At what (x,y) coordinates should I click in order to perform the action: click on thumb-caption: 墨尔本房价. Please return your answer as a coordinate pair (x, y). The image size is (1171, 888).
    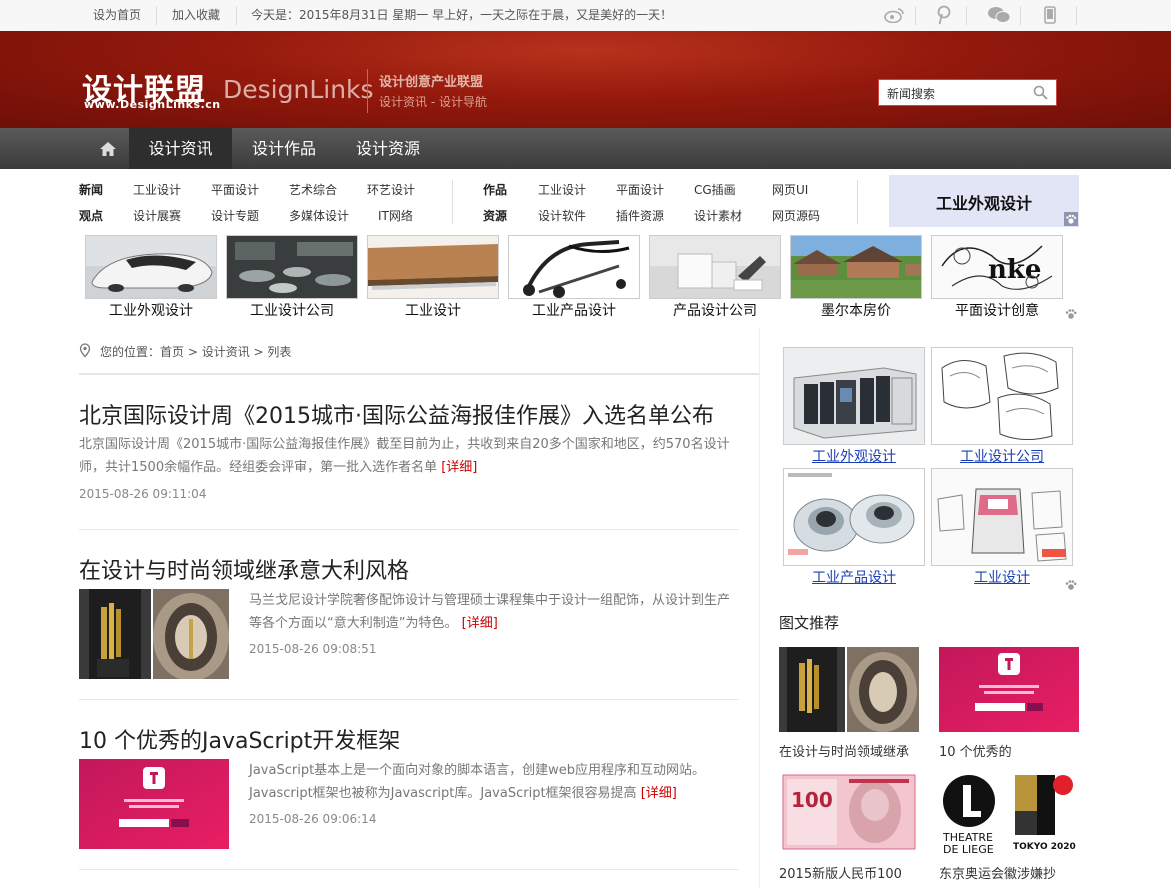
    Looking at the image, I should click on (856, 310).